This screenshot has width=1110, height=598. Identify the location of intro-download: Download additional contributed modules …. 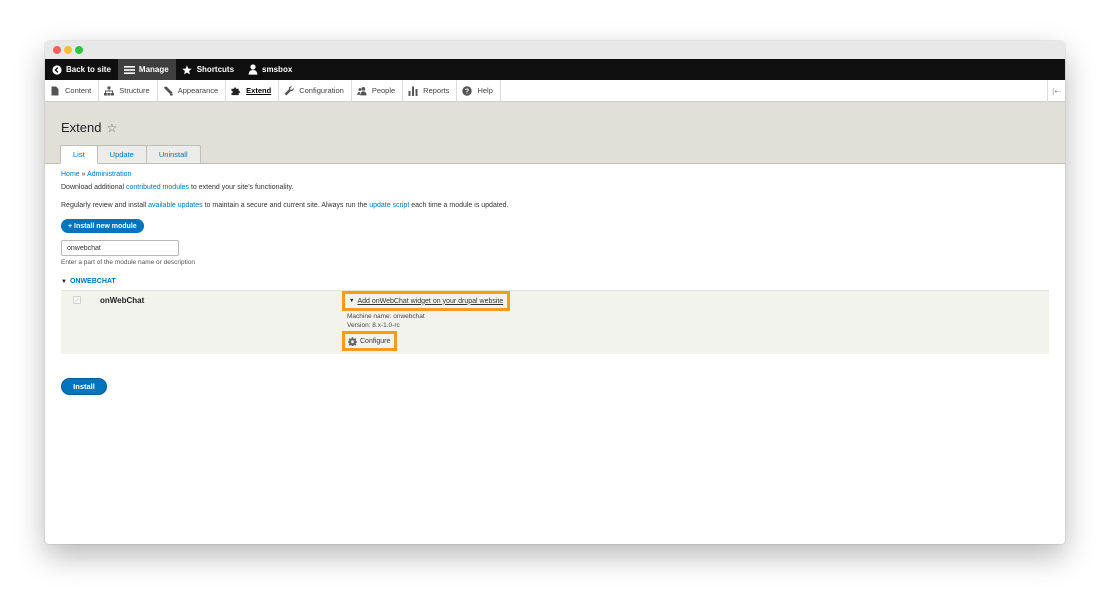
(556, 187).